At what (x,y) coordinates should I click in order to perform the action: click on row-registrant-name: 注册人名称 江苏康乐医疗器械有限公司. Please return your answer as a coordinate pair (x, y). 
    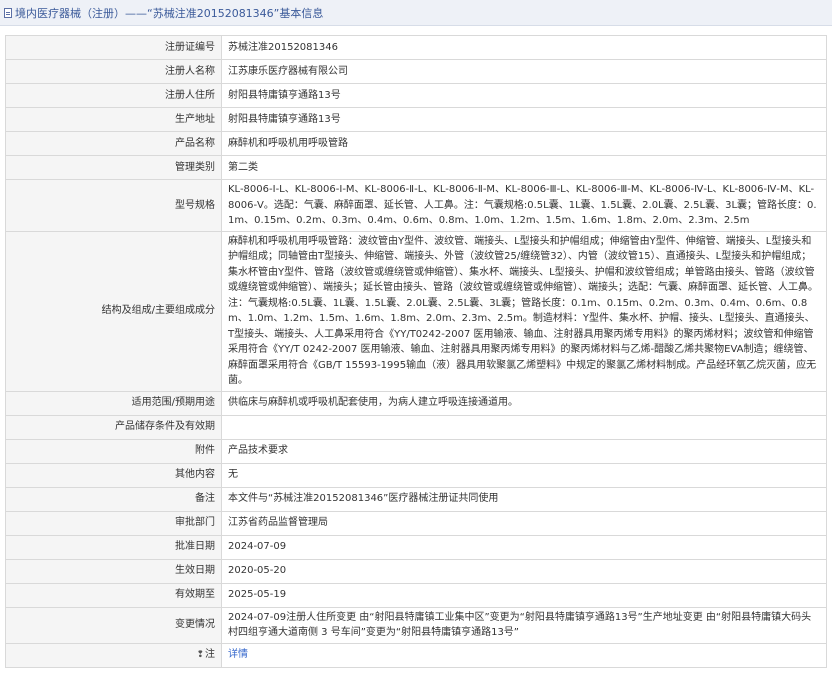
    Looking at the image, I should click on (416, 71).